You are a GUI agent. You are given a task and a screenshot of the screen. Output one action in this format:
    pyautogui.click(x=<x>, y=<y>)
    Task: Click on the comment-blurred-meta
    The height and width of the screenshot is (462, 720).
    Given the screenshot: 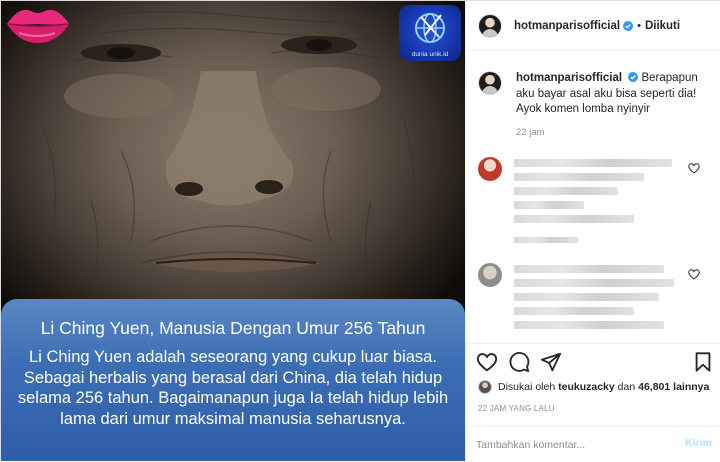 What is the action you would take?
    pyautogui.click(x=546, y=240)
    